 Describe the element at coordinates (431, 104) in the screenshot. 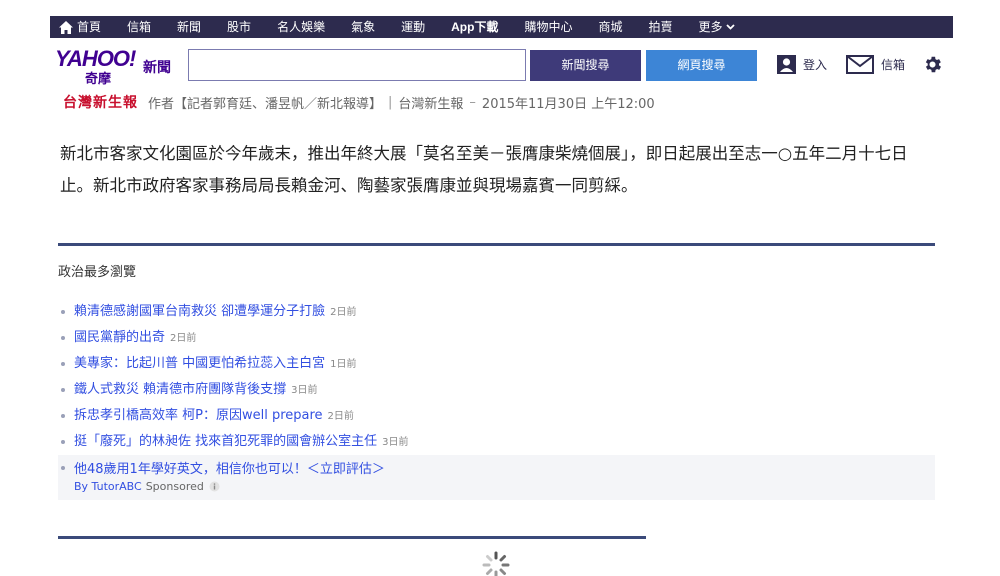

I see `byline-source: 台灣新生報` at that location.